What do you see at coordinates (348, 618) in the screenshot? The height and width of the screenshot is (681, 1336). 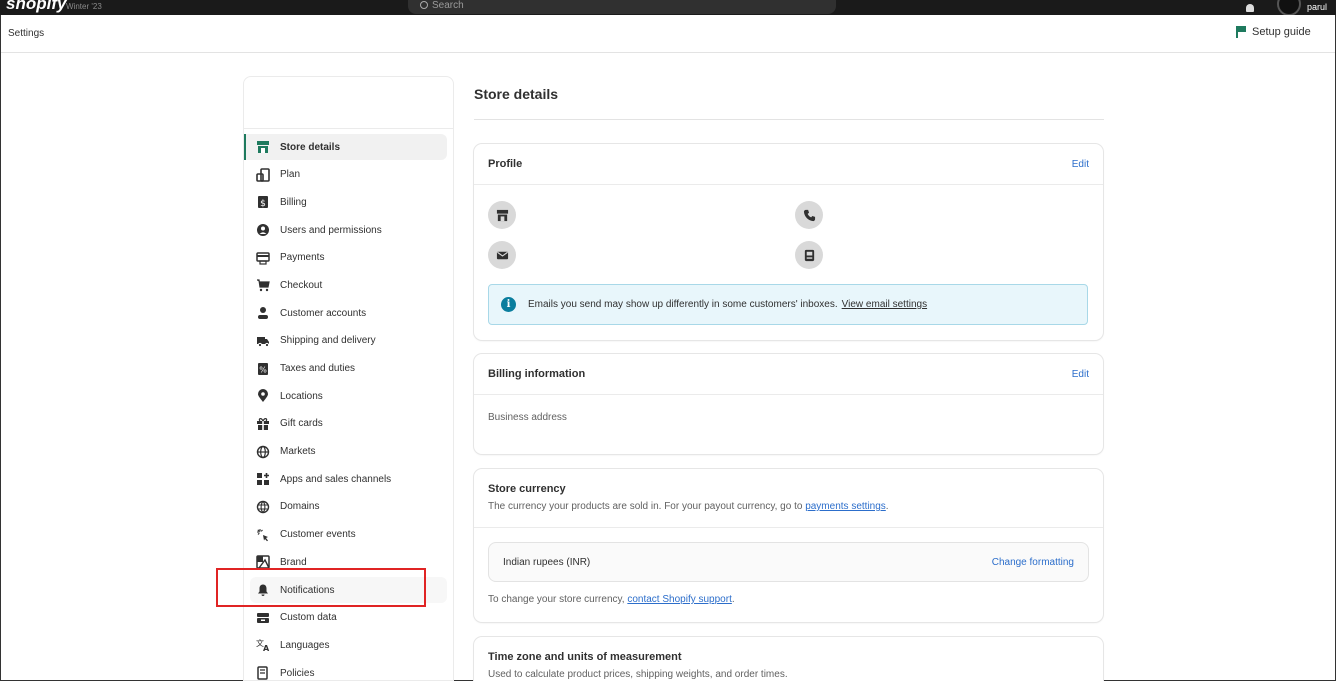 I see `sidebar-item-custom-data: Custom data` at bounding box center [348, 618].